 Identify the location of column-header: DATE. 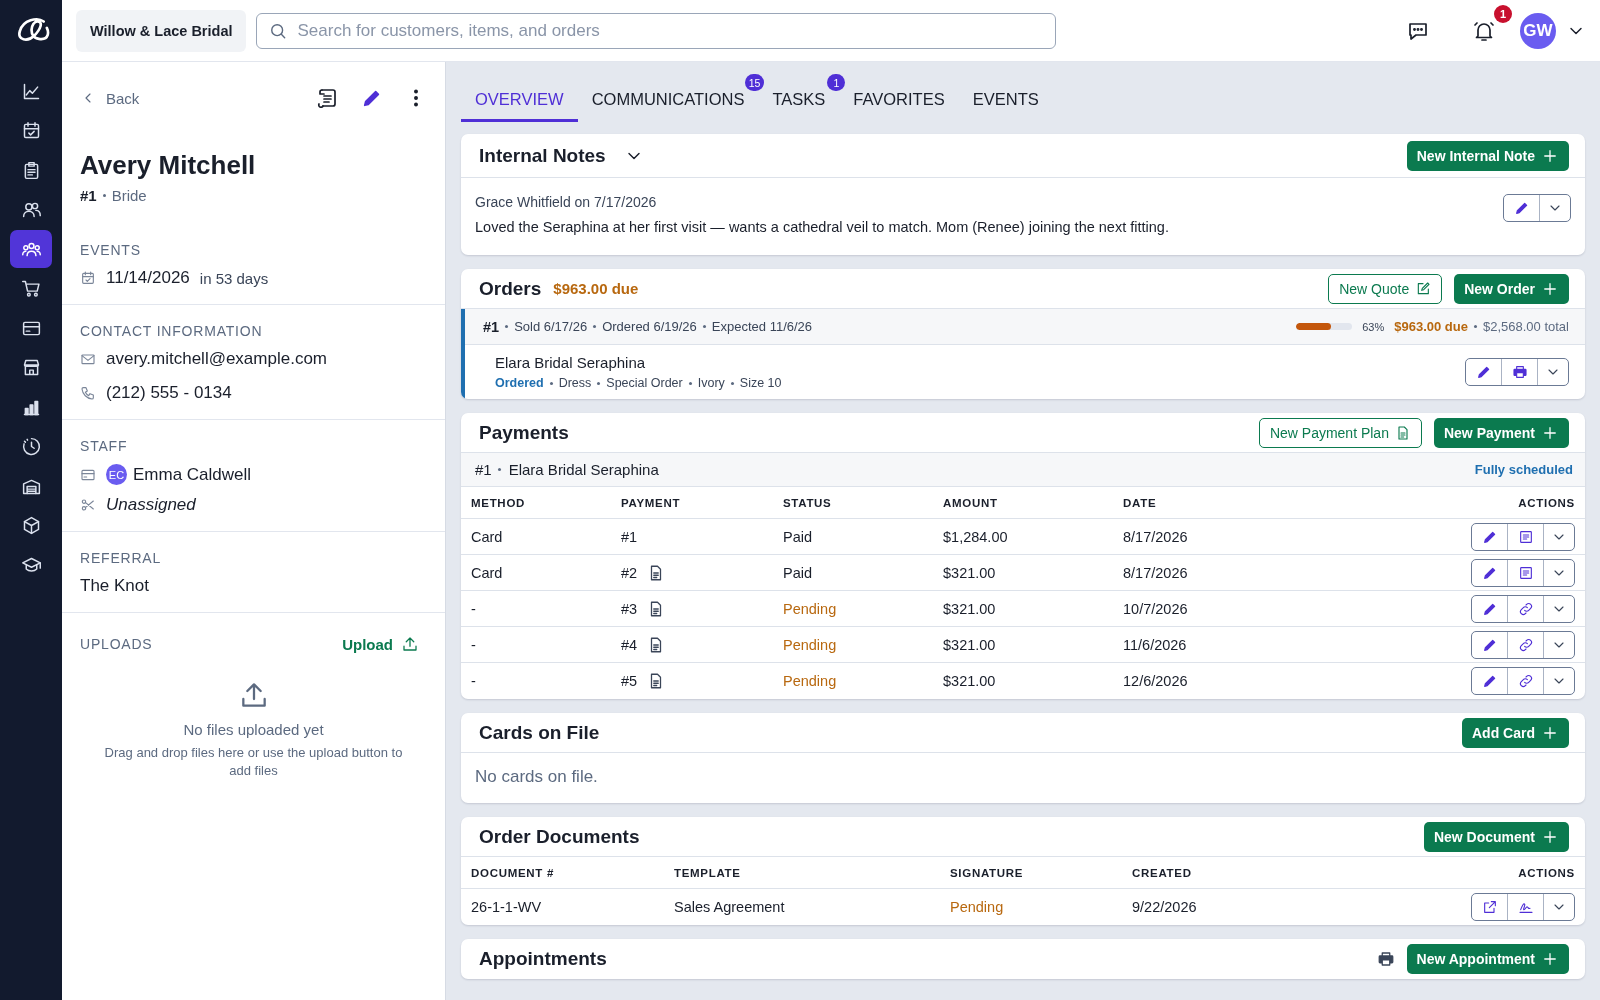
(1140, 502).